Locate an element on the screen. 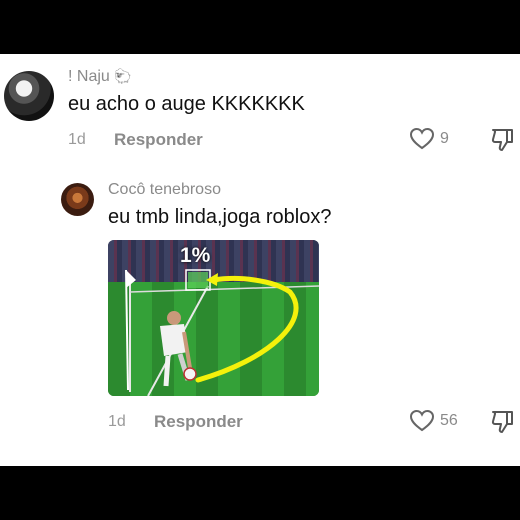 This screenshot has width=520, height=520. comment-image: 1% is located at coordinates (213, 318).